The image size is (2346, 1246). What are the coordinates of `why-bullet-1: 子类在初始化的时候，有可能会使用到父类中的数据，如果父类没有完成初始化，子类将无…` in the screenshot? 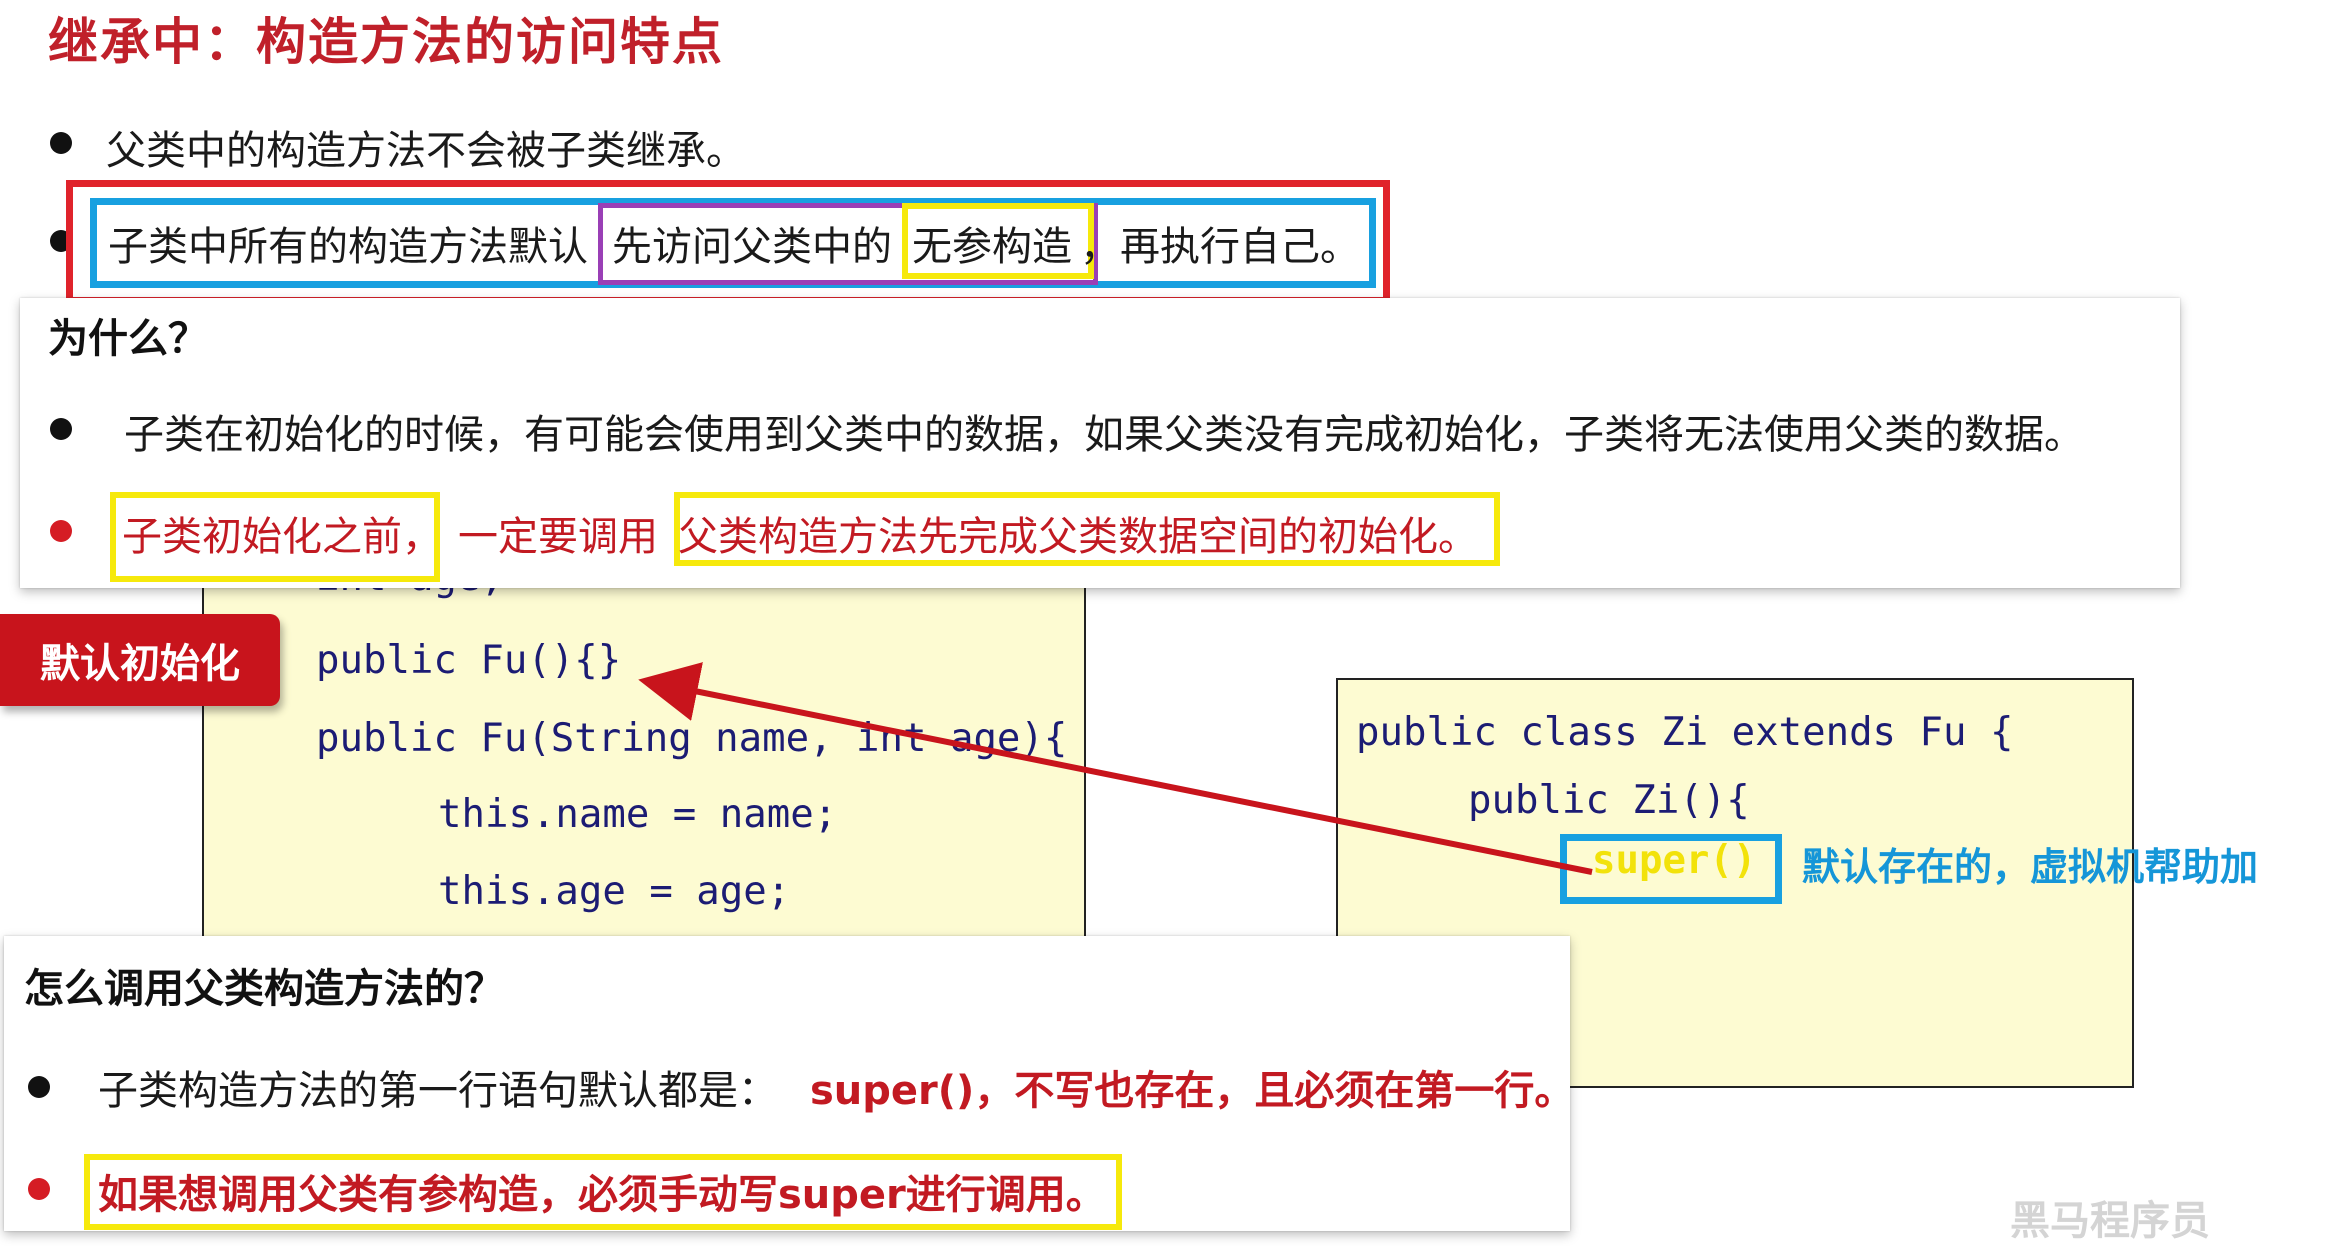 It's located at (1104, 435).